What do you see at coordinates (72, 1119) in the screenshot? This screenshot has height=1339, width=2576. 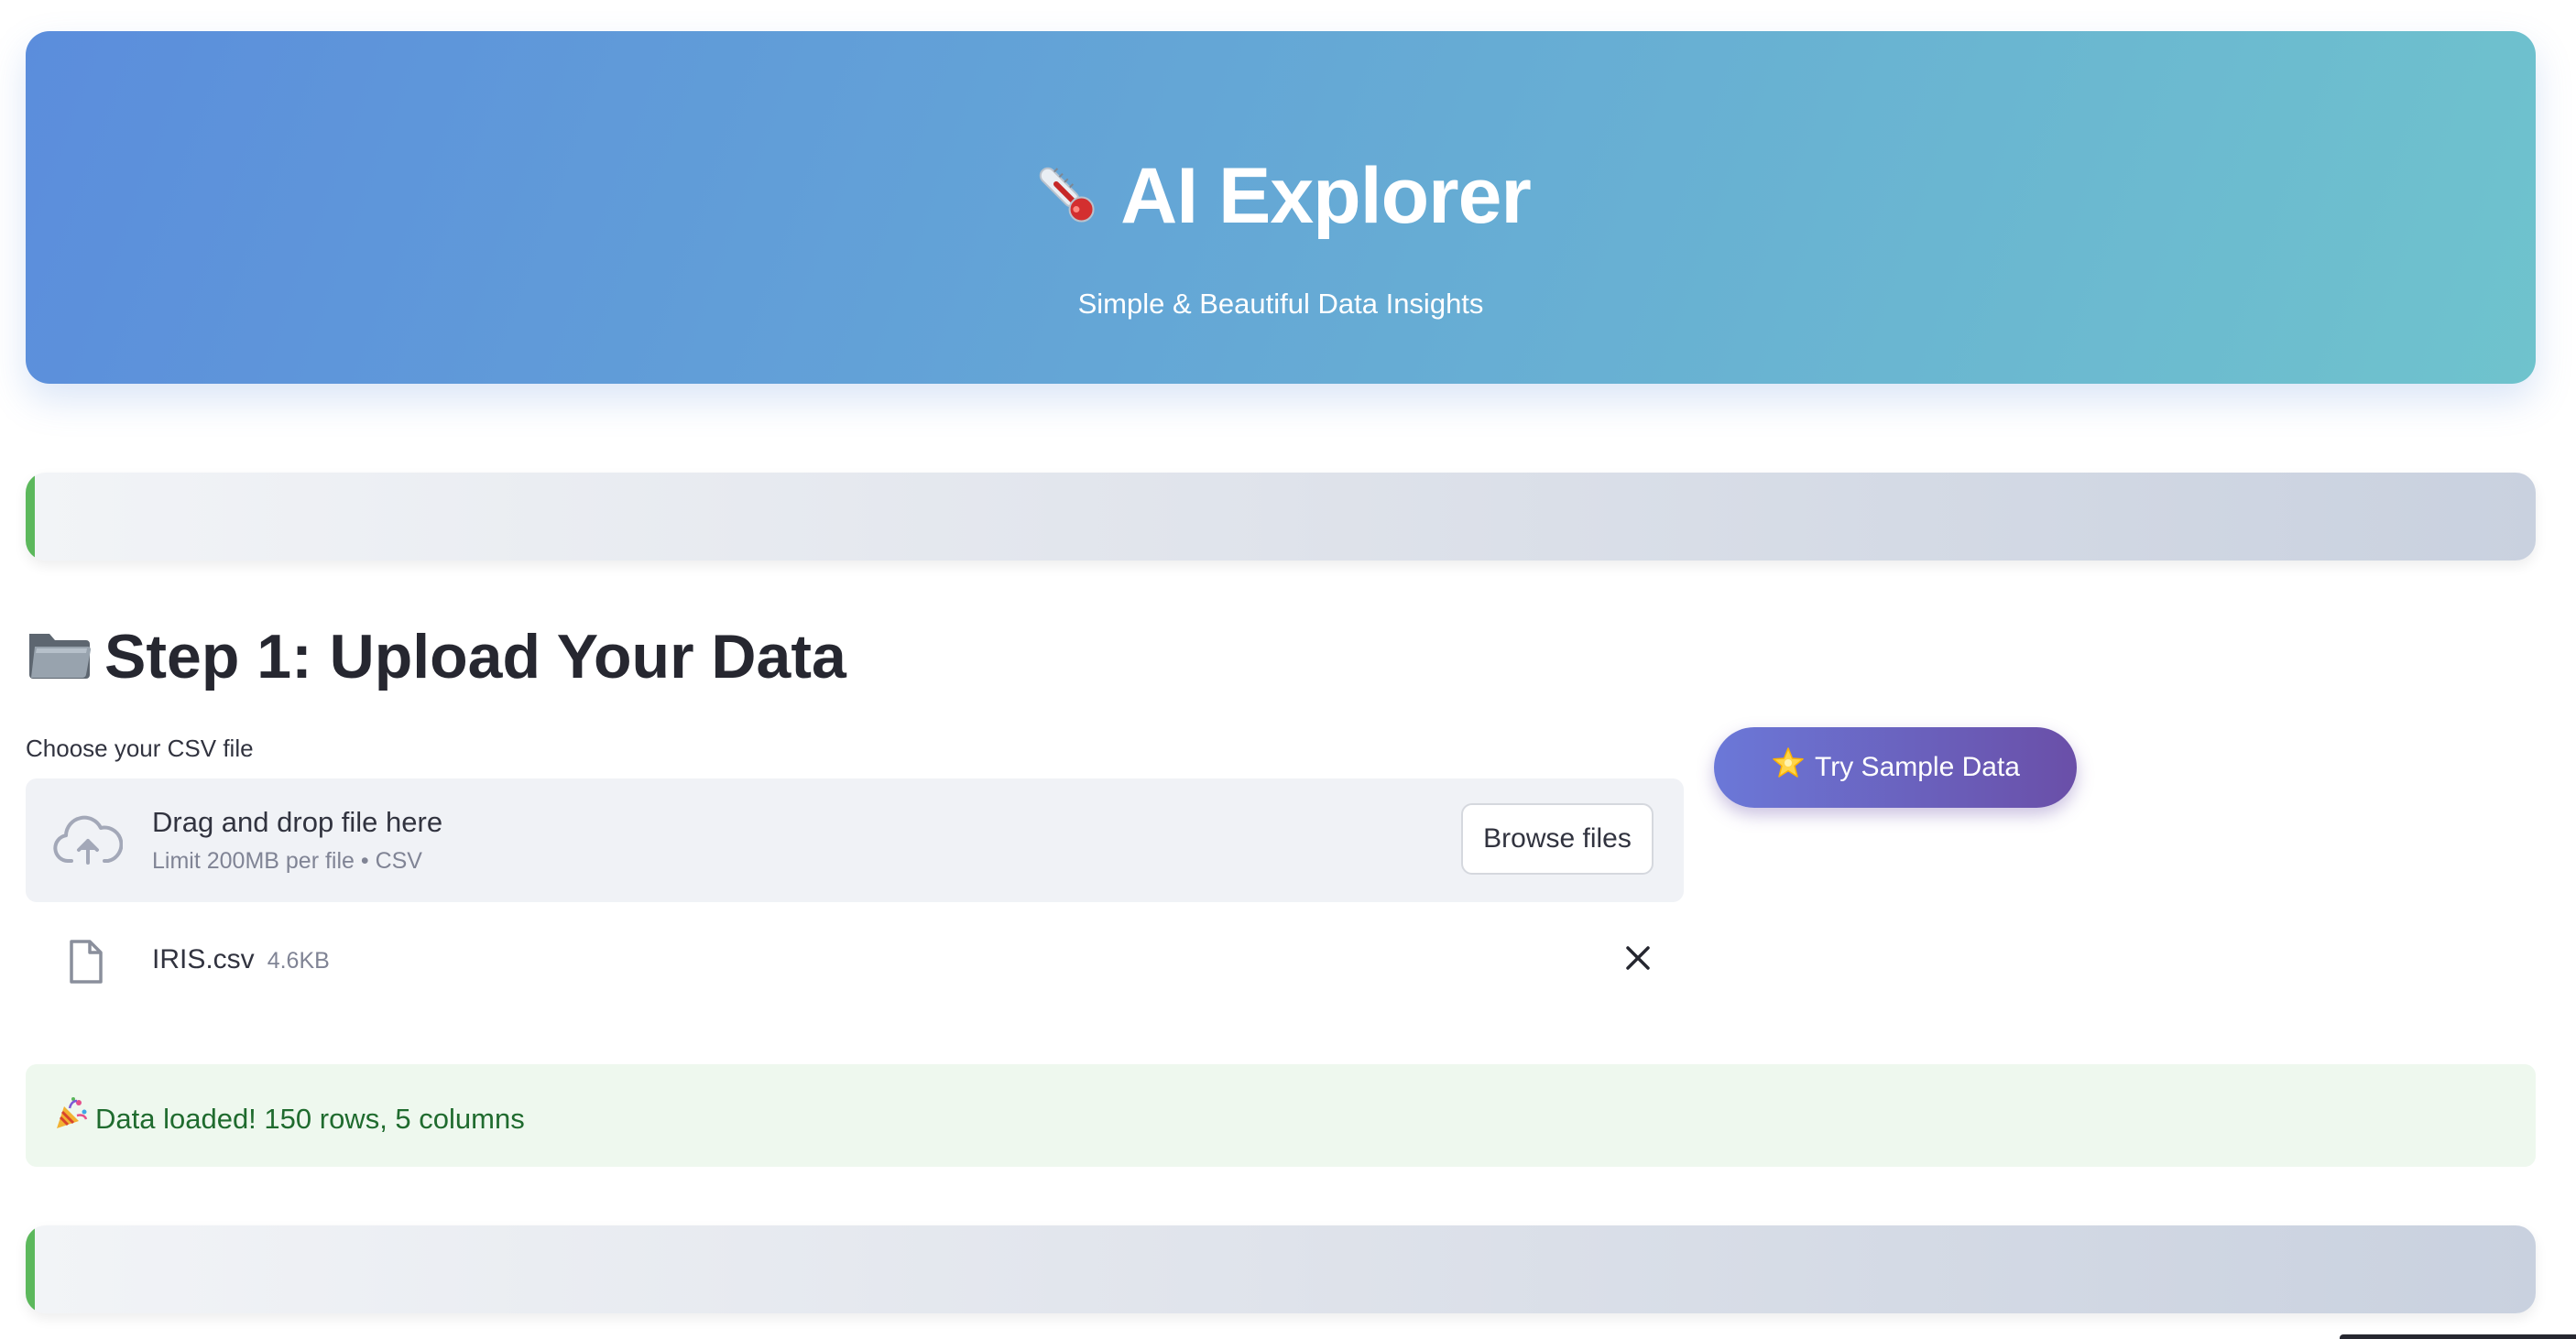 I see `party-popper-icon` at bounding box center [72, 1119].